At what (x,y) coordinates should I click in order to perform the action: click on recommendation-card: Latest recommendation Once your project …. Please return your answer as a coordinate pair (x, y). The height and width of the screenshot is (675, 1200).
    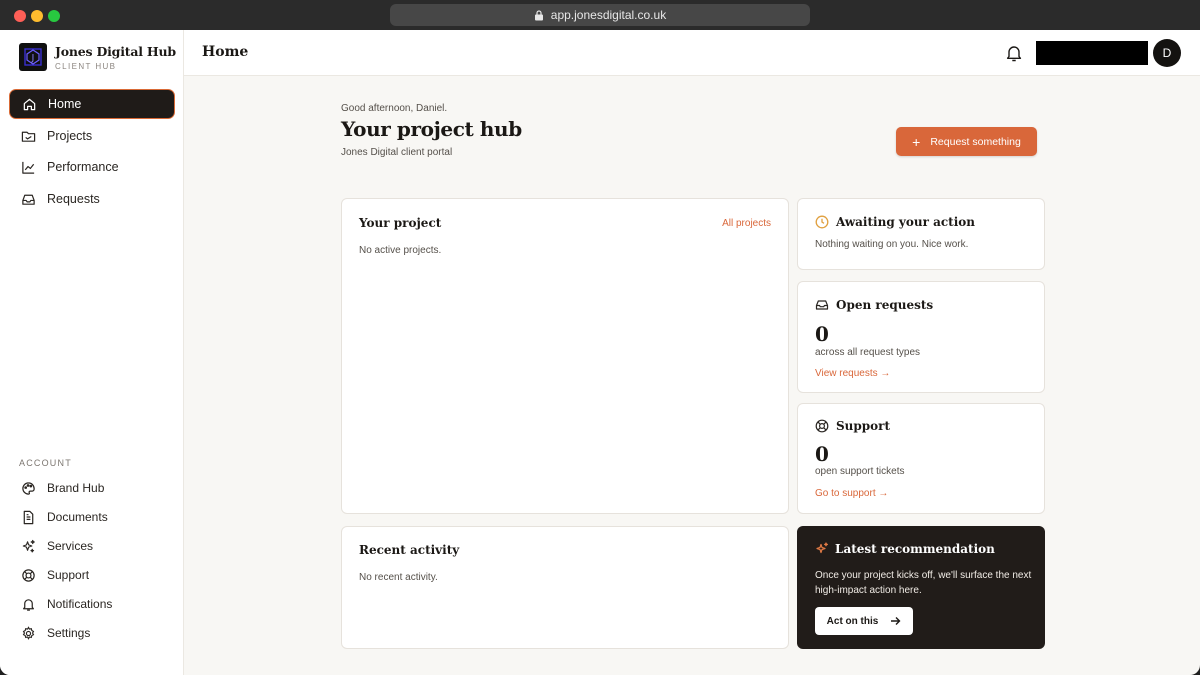
    Looking at the image, I should click on (921, 587).